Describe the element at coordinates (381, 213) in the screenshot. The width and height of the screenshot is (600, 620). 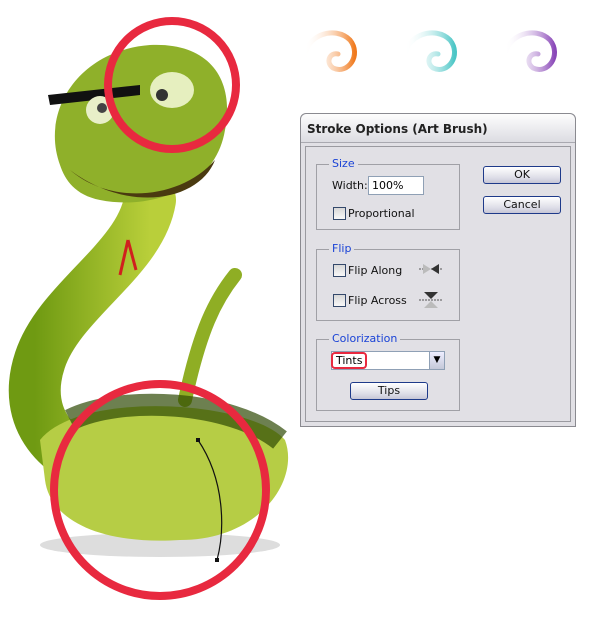
I see `proportional-label: Proportional` at that location.